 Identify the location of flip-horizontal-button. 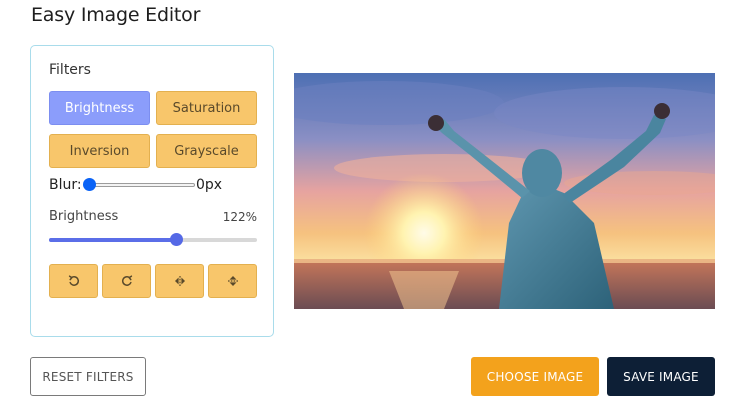
(179, 281).